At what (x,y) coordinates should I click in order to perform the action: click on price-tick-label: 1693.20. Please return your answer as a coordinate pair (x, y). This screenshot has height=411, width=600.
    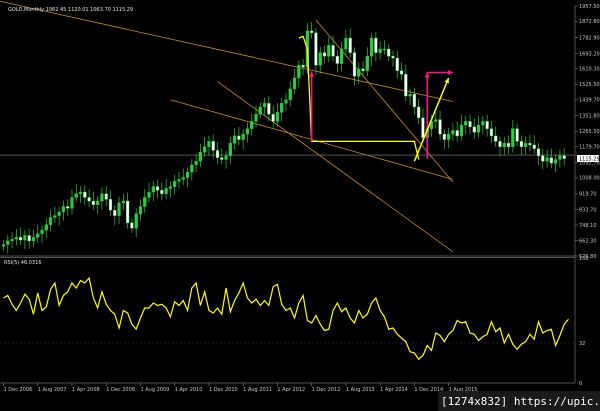
    Looking at the image, I should click on (589, 55).